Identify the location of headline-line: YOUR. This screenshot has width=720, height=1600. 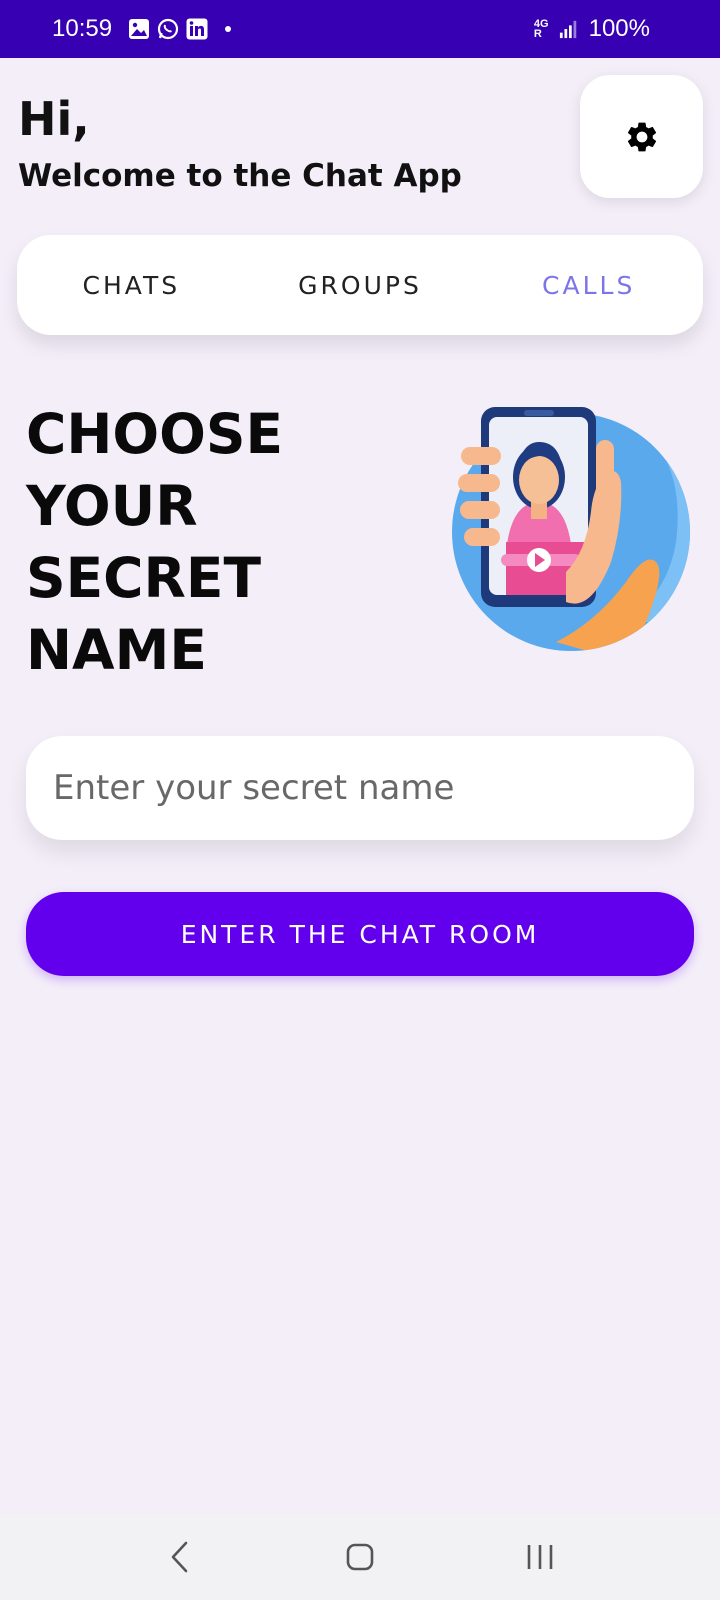
(112, 506).